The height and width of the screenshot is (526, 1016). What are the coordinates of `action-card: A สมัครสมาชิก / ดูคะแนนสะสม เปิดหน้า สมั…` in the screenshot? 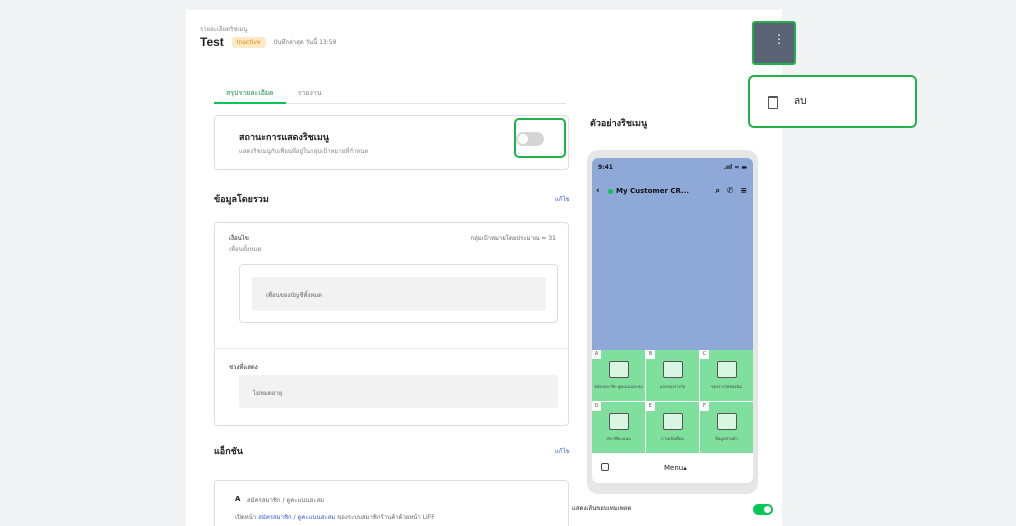 It's located at (391, 503).